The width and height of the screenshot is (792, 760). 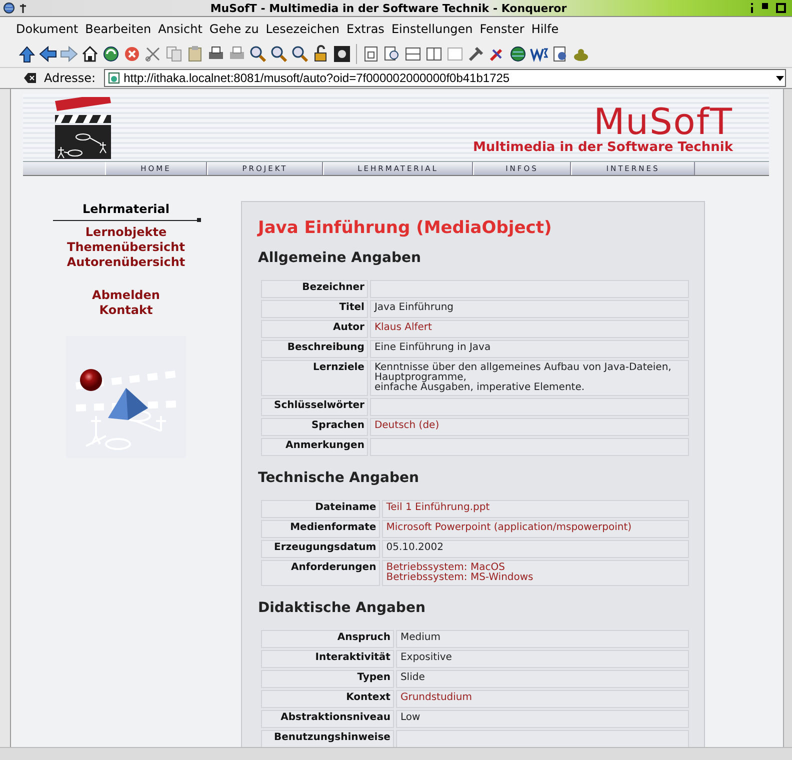 I want to click on field-label: Benutzungshinweise, so click(x=327, y=738).